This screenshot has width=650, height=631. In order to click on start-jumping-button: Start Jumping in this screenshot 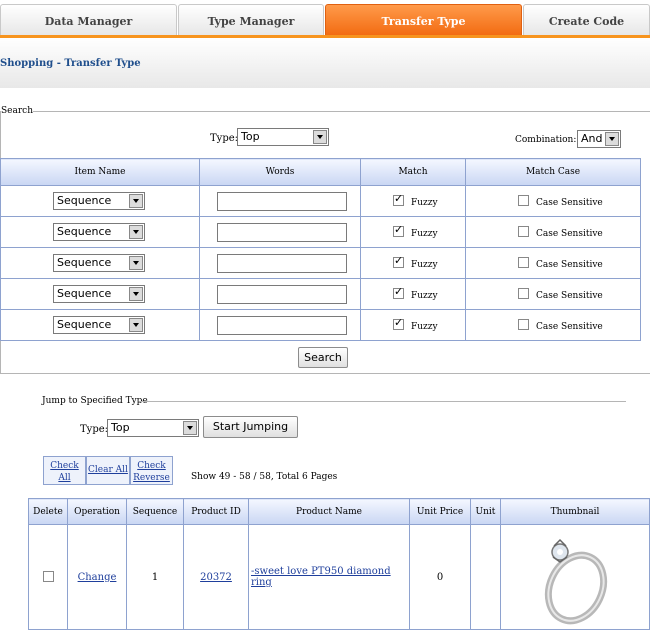, I will do `click(250, 427)`.